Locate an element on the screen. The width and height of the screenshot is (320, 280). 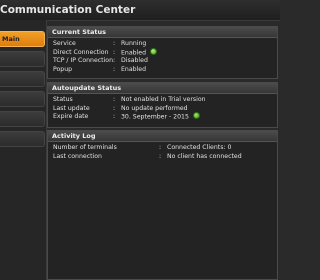
row-label: Number of terminals is located at coordinates (85, 147).